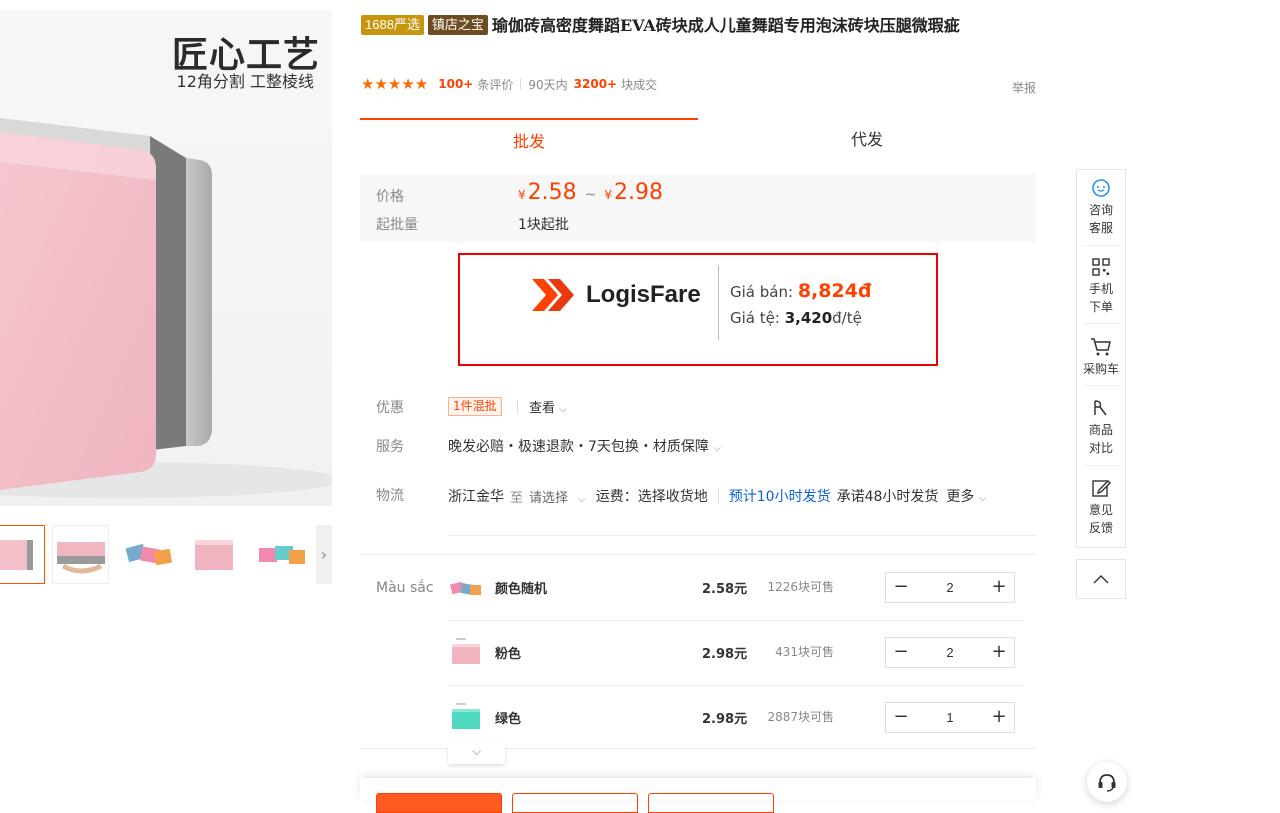 The height and width of the screenshot is (813, 1280). What do you see at coordinates (549, 498) in the screenshot?
I see `destination-select-label: 请选择` at bounding box center [549, 498].